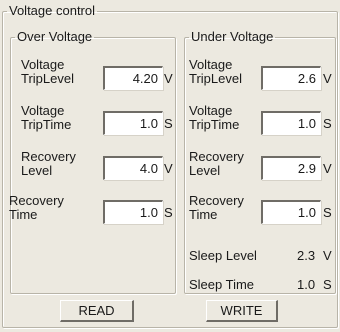 This screenshot has width=340, height=332. I want to click on over-voltage-title: Over Voltage, so click(55, 36).